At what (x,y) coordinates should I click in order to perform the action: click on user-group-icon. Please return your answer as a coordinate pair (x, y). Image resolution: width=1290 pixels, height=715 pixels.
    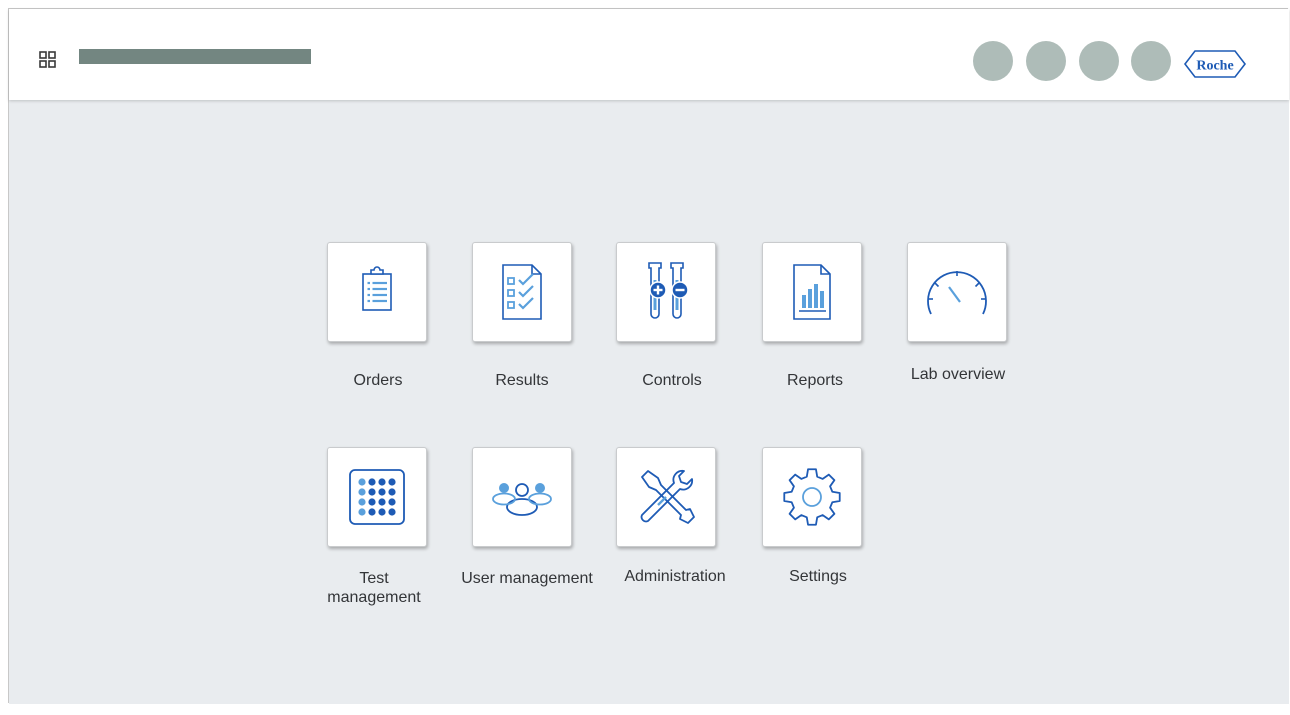
    Looking at the image, I should click on (522, 497).